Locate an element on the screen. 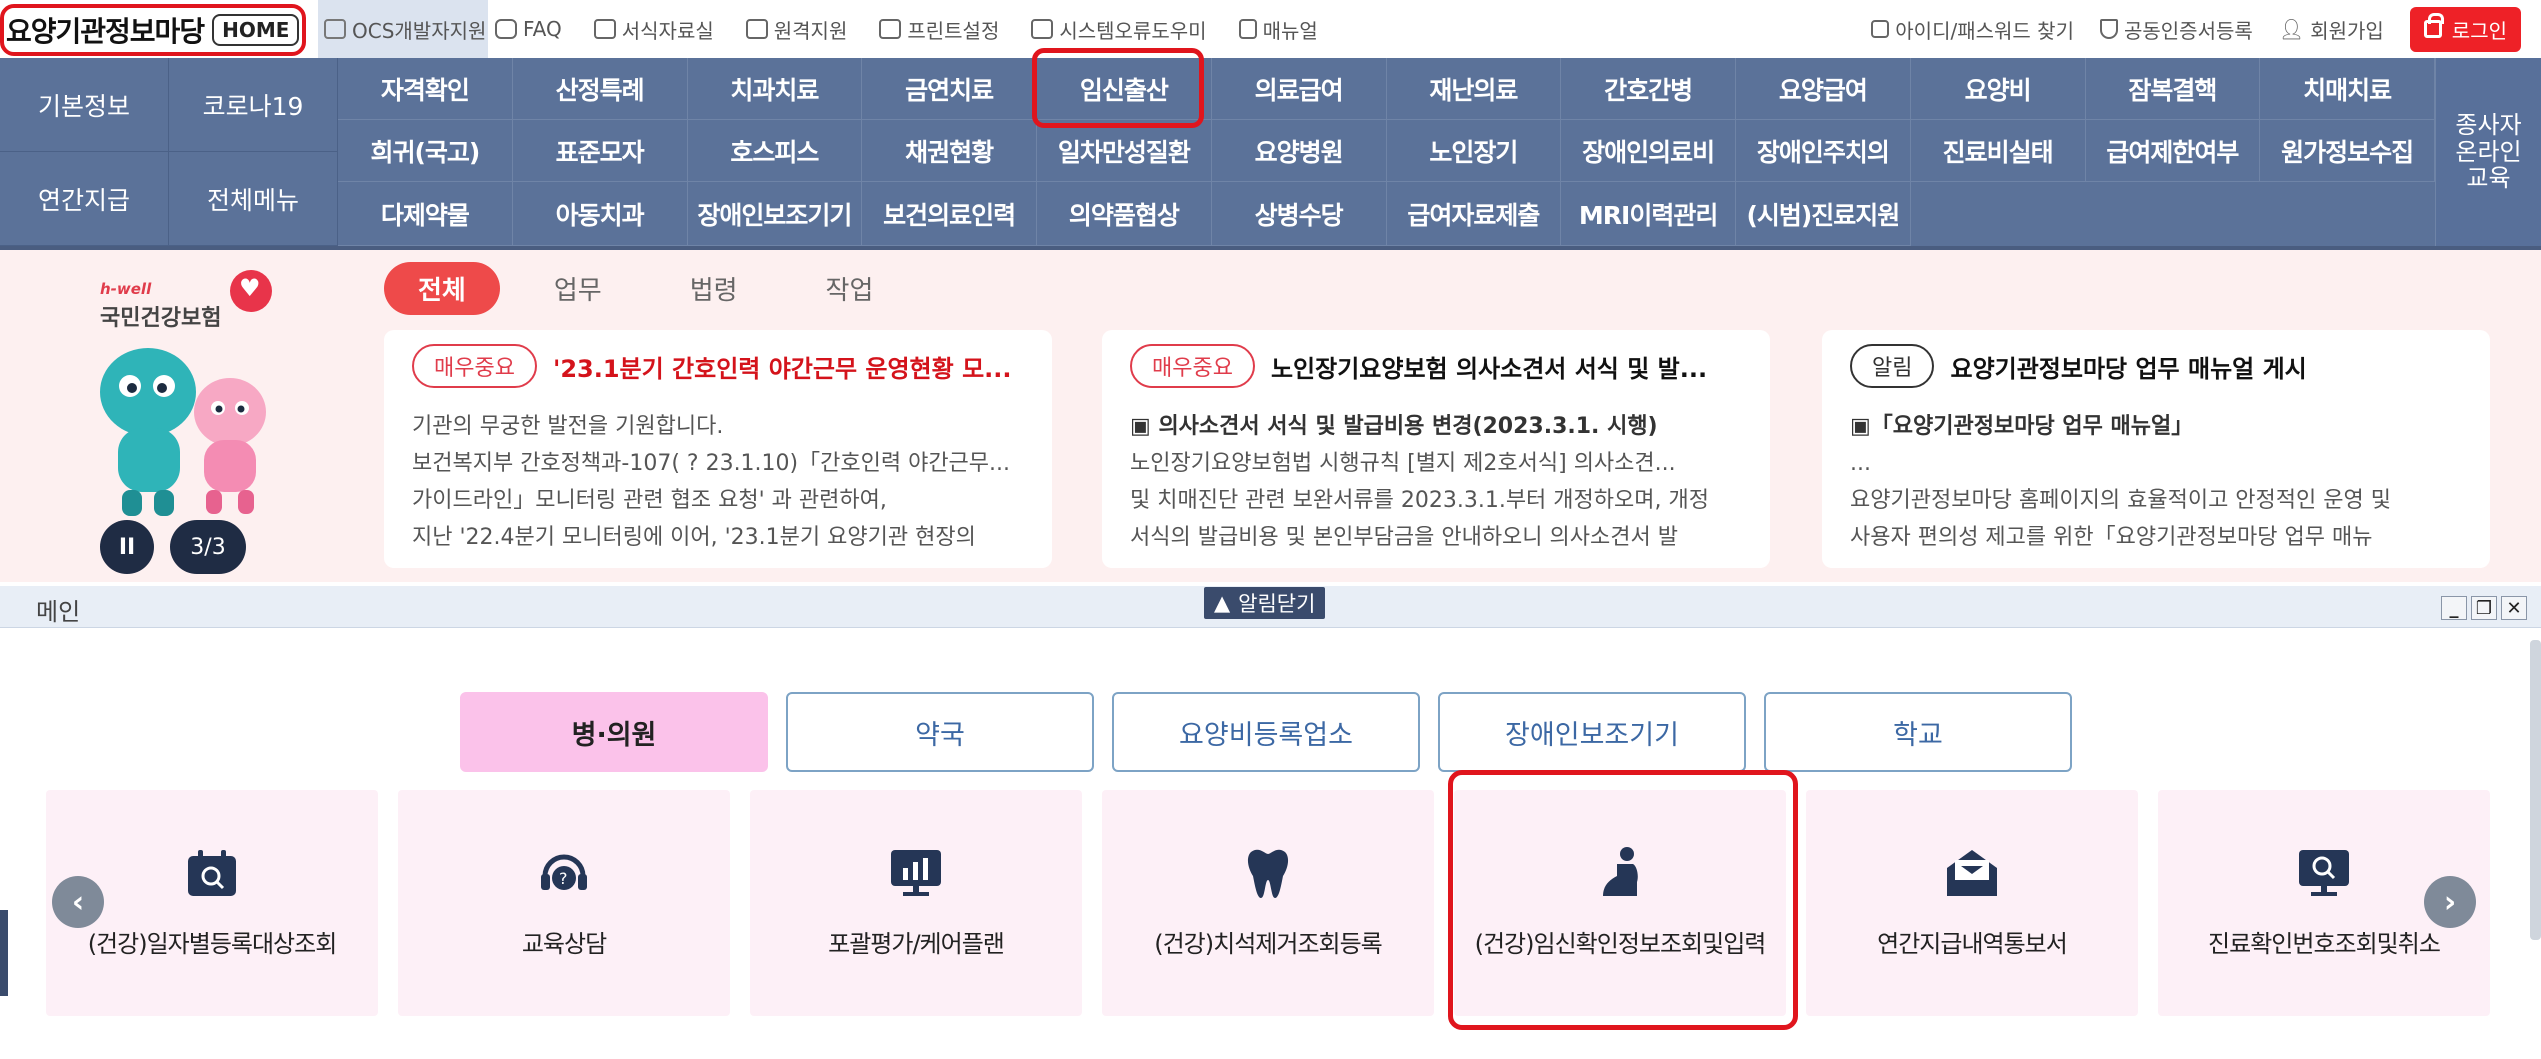 This screenshot has height=1059, width=2541. person-icon: 👤︎ is located at coordinates (2291, 29).